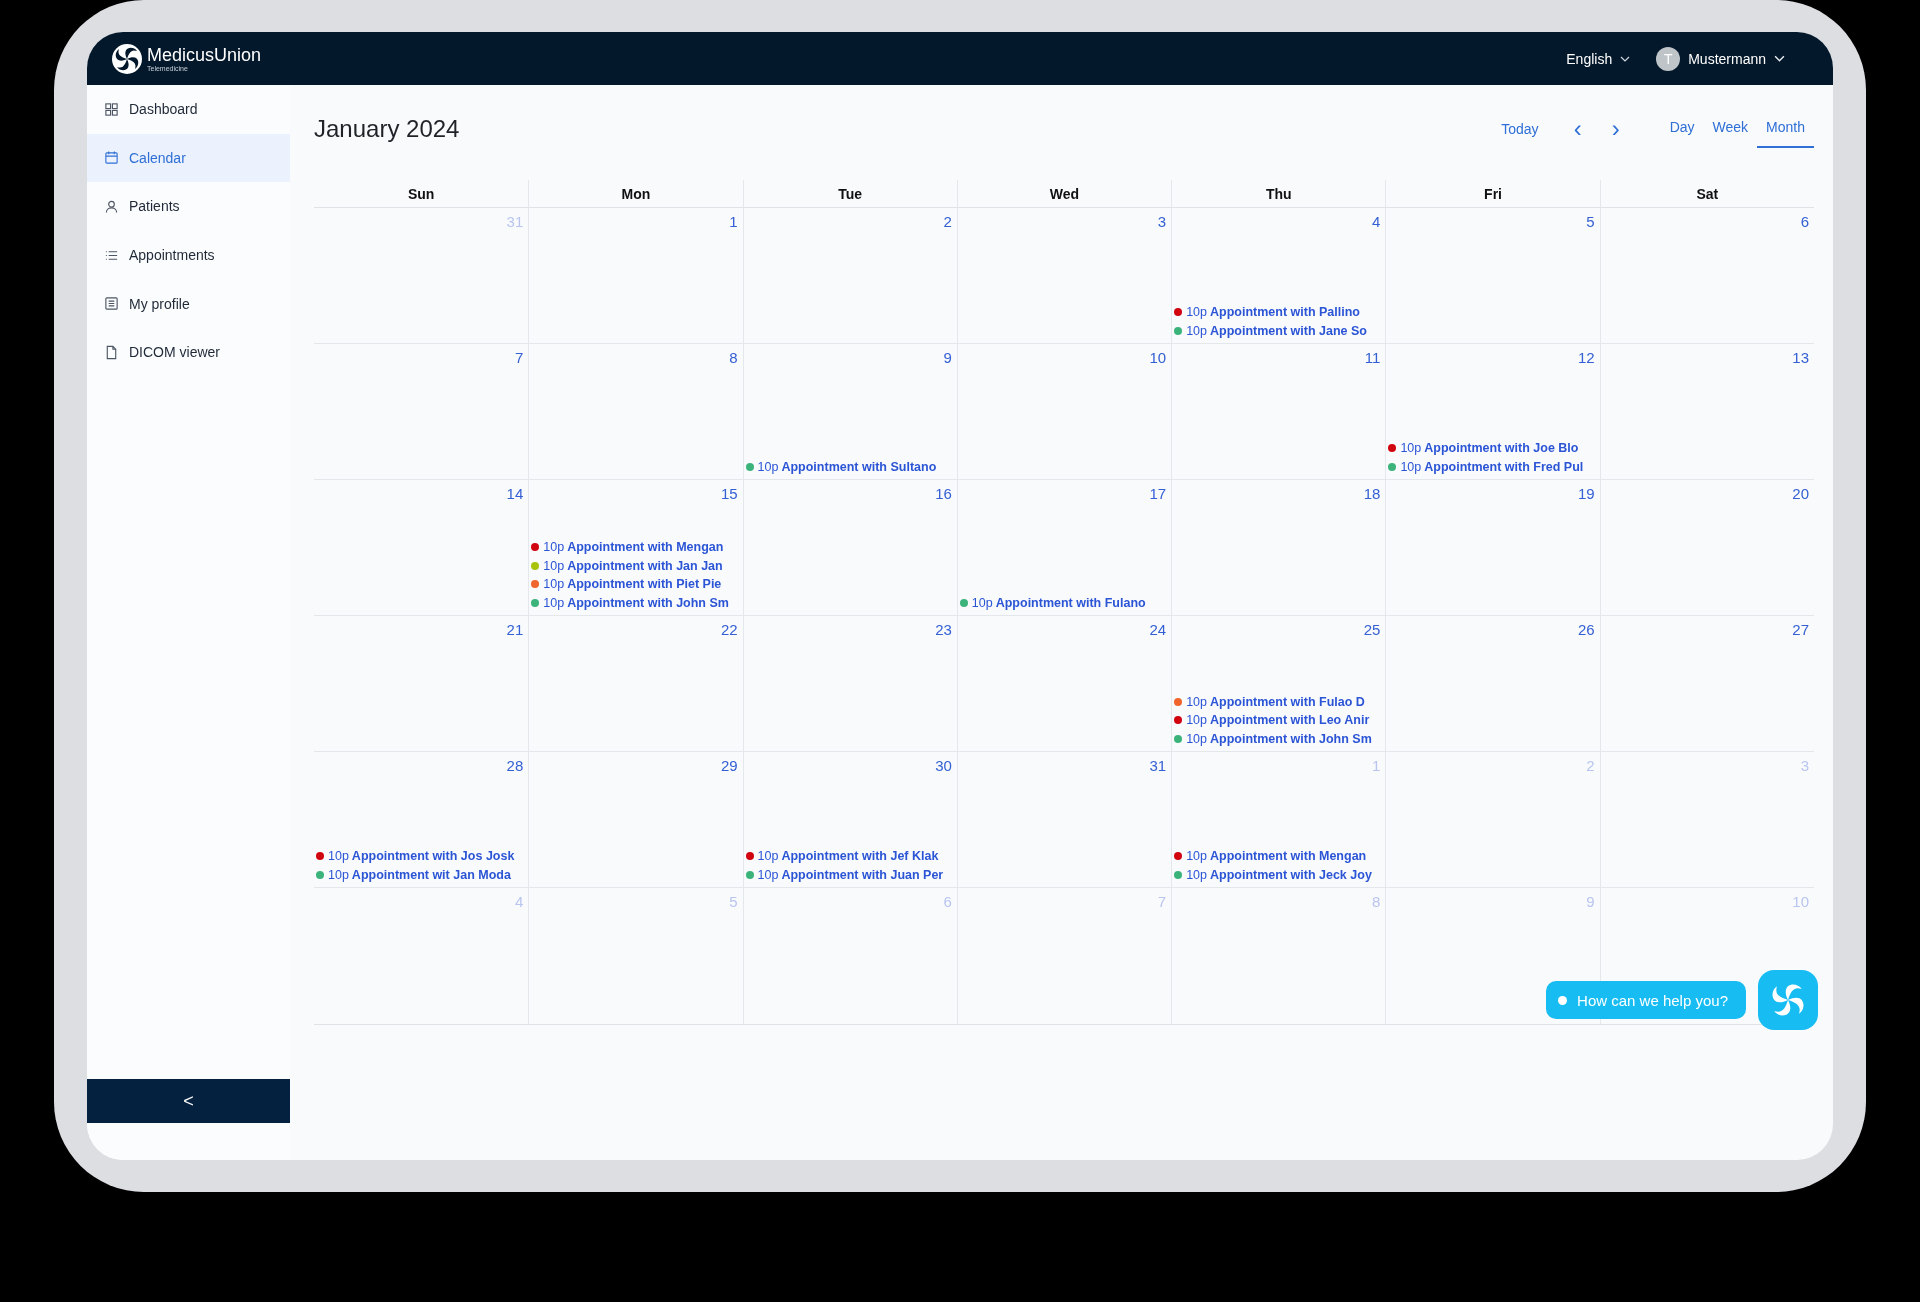 The width and height of the screenshot is (1920, 1302). I want to click on weekday-header: Wed, so click(1064, 194).